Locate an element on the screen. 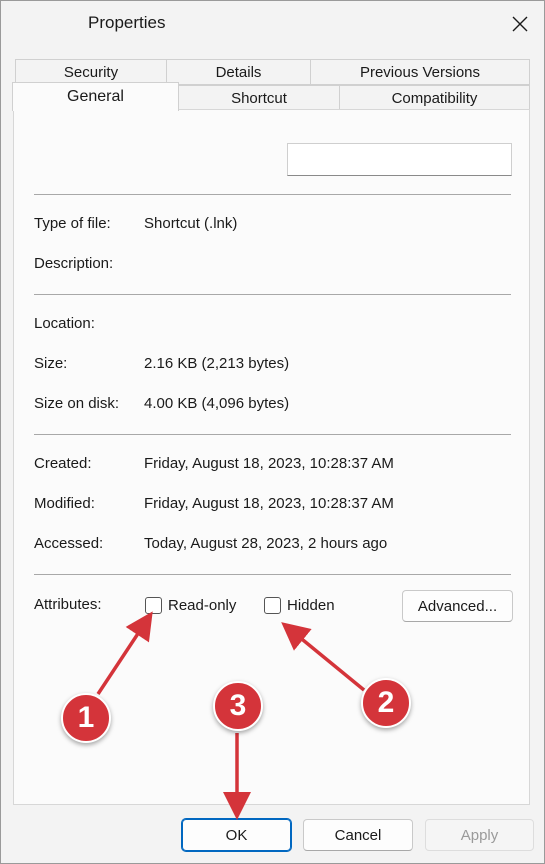  created-value: Friday, August 18, 2023, 10:28:37 AM is located at coordinates (269, 463).